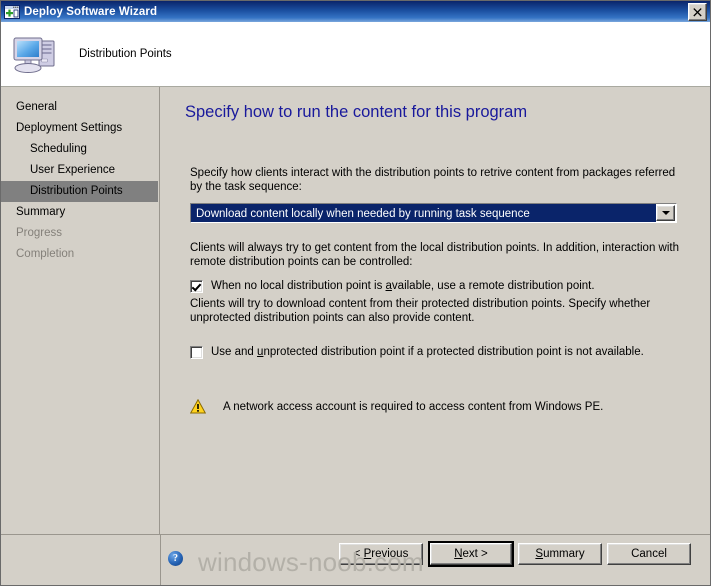  What do you see at coordinates (355, 54) in the screenshot?
I see `wizard-header: Distribution Points` at bounding box center [355, 54].